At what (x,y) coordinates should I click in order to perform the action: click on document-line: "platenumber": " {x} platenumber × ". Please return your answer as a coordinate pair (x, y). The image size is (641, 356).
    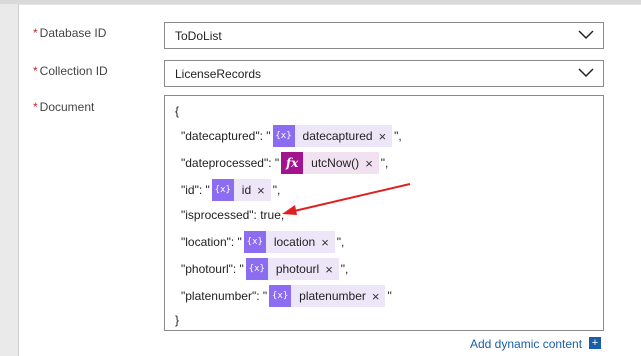
    Looking at the image, I should click on (286, 296).